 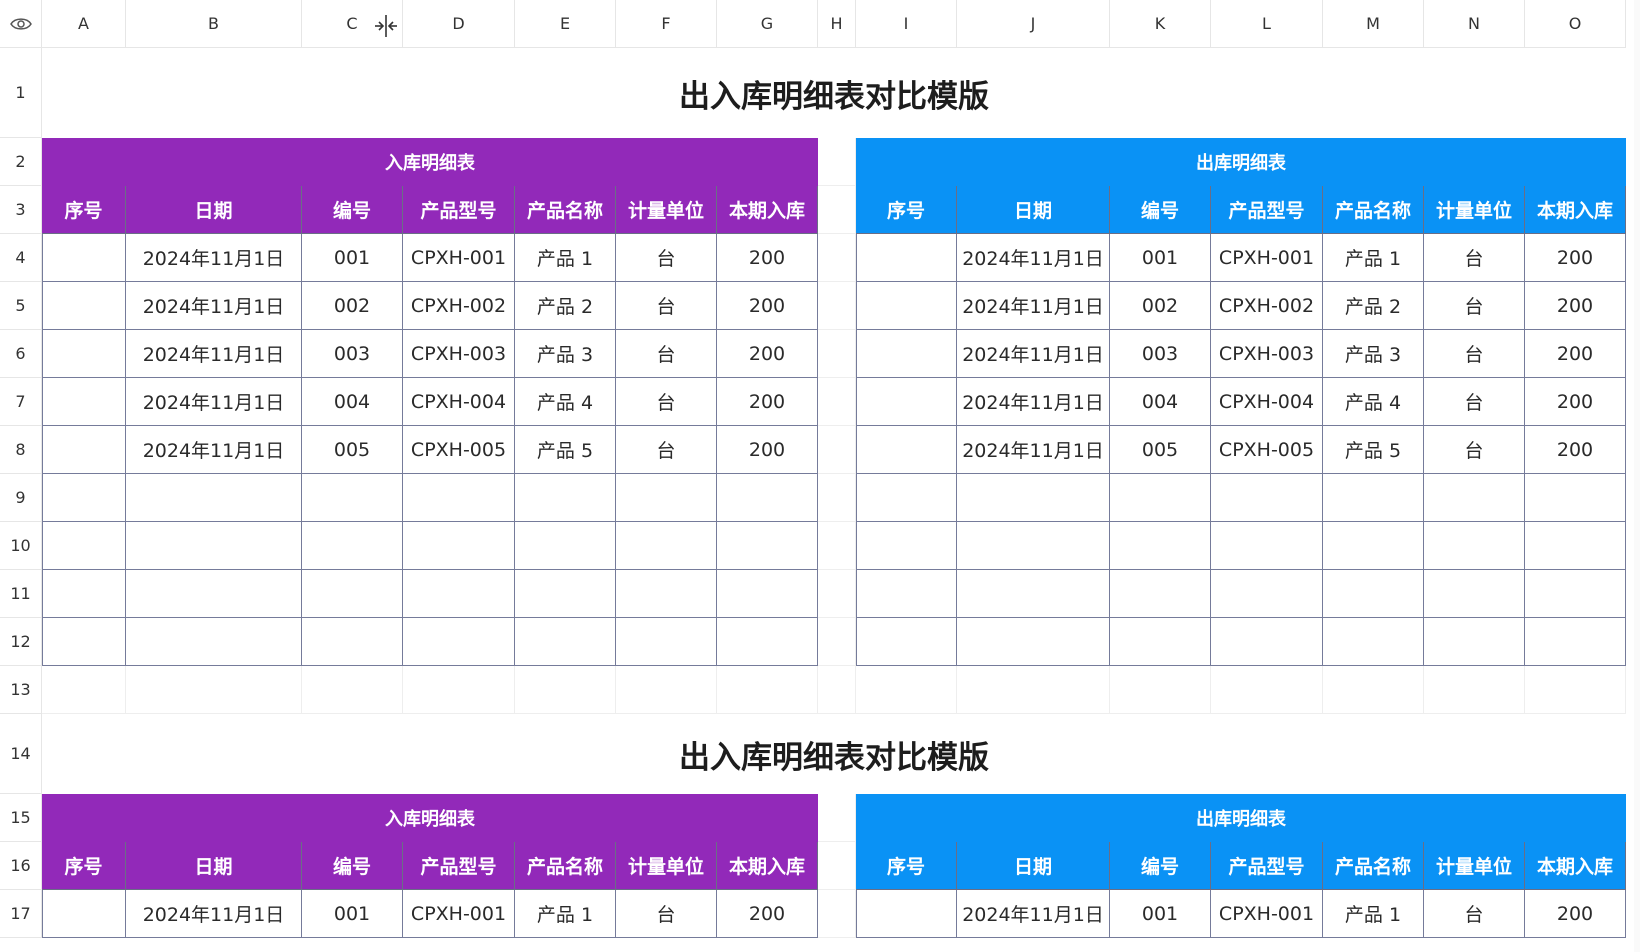 I want to click on column-header-L: L, so click(x=1267, y=24).